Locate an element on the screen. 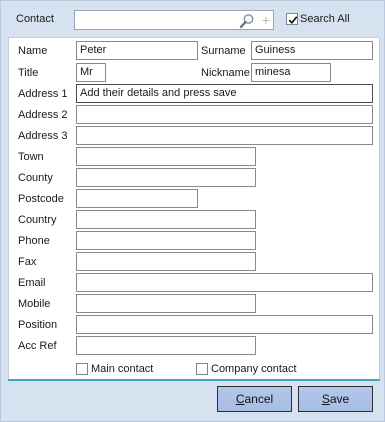 This screenshot has width=385, height=422. search-all-checkbox is located at coordinates (292, 19).